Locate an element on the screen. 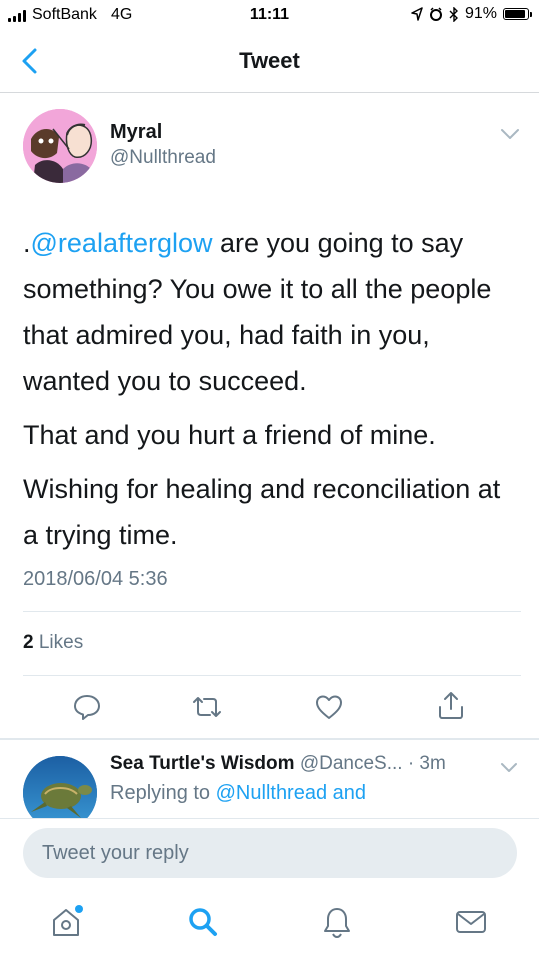 The height and width of the screenshot is (960, 539). like-button is located at coordinates (329, 707).